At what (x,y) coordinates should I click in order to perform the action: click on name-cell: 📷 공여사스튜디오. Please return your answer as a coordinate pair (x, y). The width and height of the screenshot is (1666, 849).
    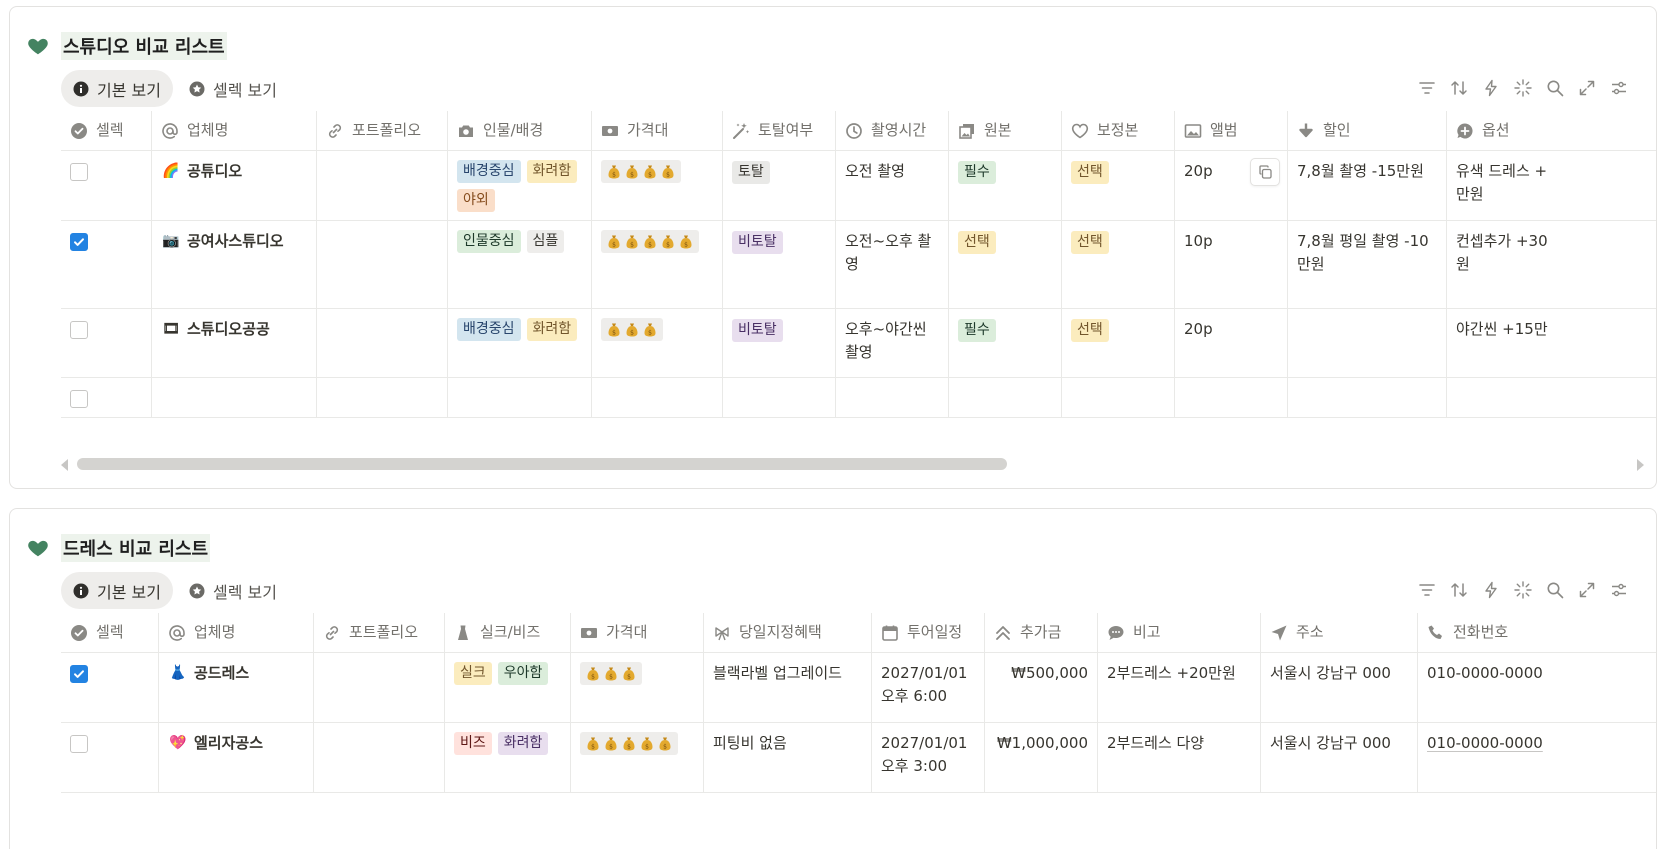
    Looking at the image, I should click on (234, 264).